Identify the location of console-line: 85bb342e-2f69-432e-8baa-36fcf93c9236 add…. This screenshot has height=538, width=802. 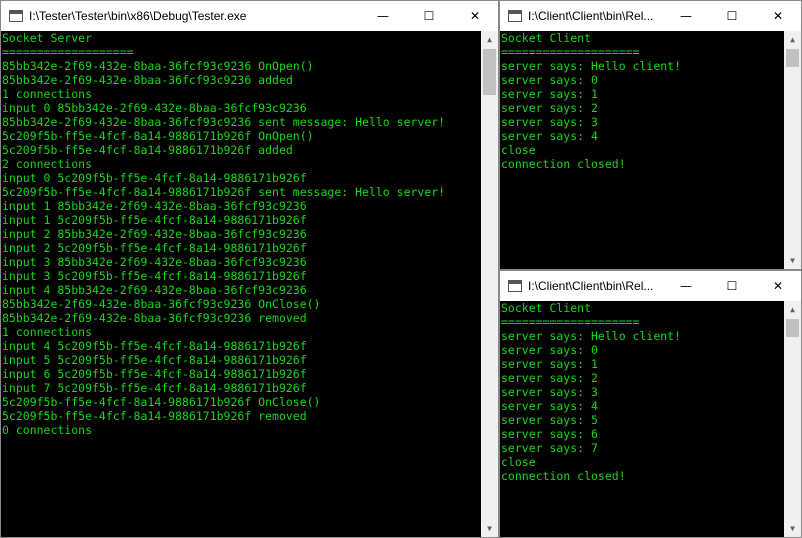
(147, 80).